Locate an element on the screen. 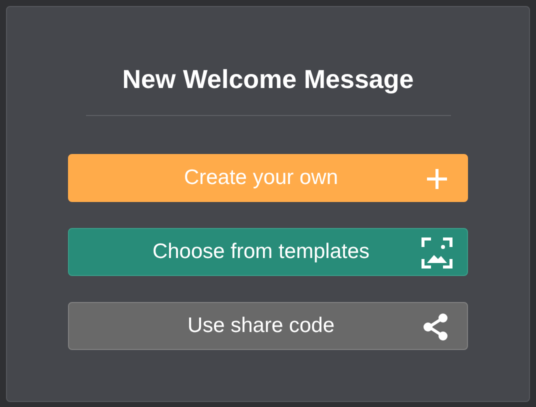  image-icon is located at coordinates (437, 253).